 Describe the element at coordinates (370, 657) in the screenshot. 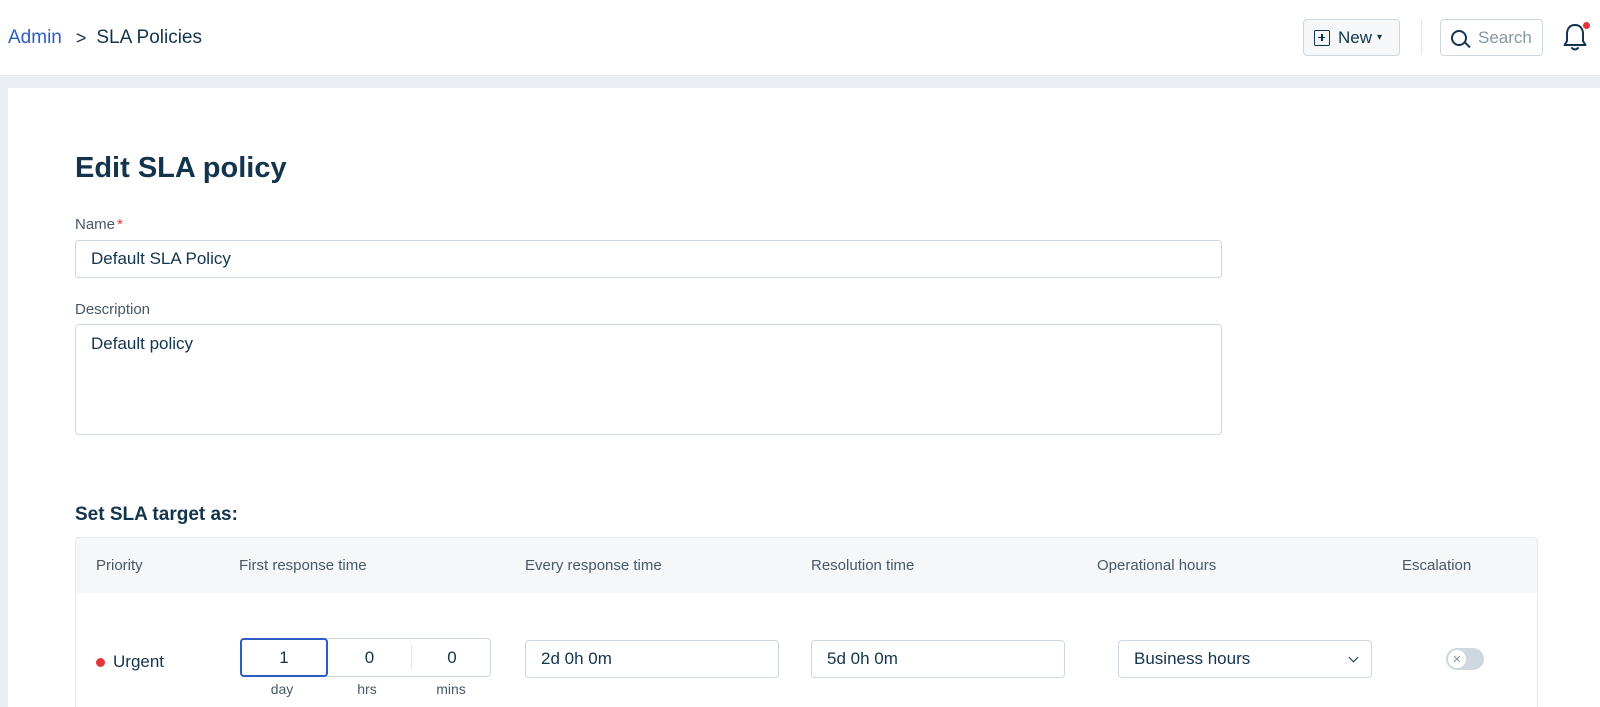

I see `first-response-hrs-field: 0` at that location.